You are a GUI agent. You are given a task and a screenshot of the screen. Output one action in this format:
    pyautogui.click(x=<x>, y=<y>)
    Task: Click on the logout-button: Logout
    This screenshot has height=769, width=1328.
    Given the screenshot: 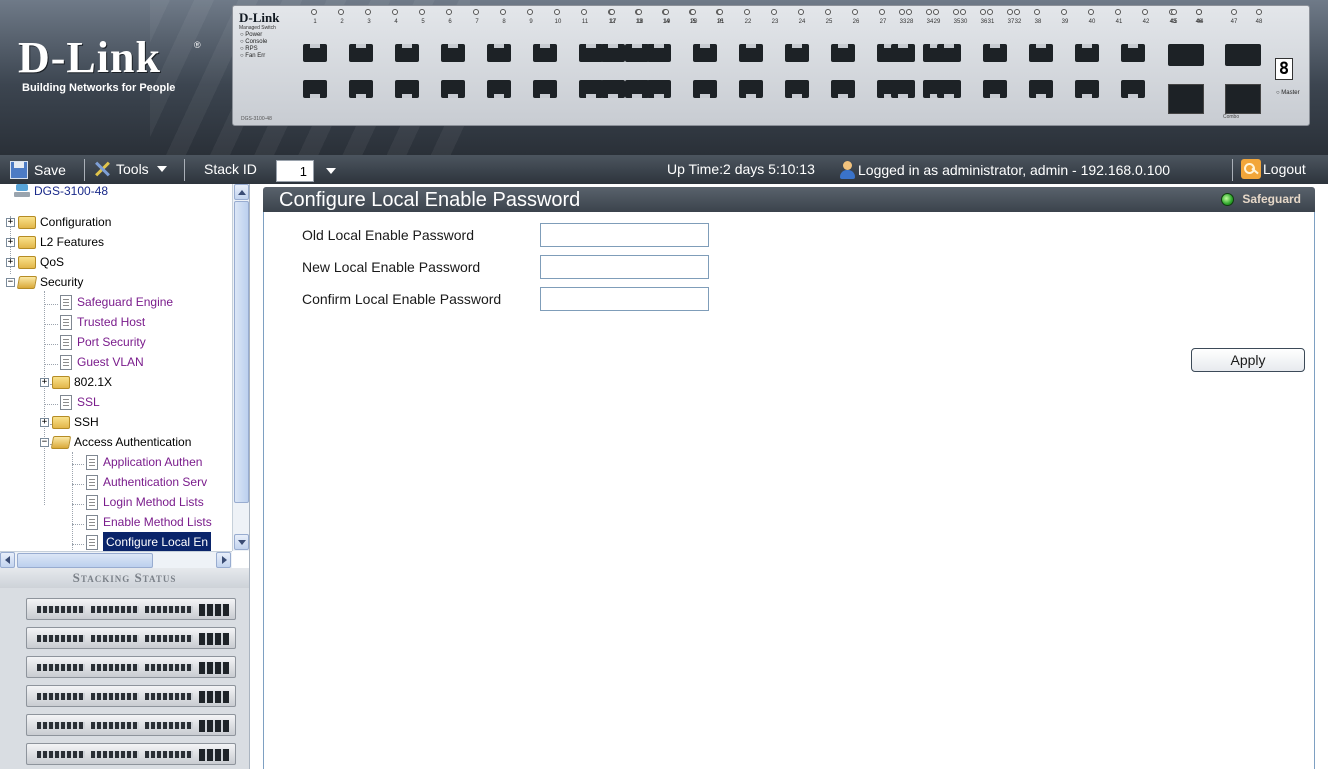 What is the action you would take?
    pyautogui.click(x=1273, y=169)
    